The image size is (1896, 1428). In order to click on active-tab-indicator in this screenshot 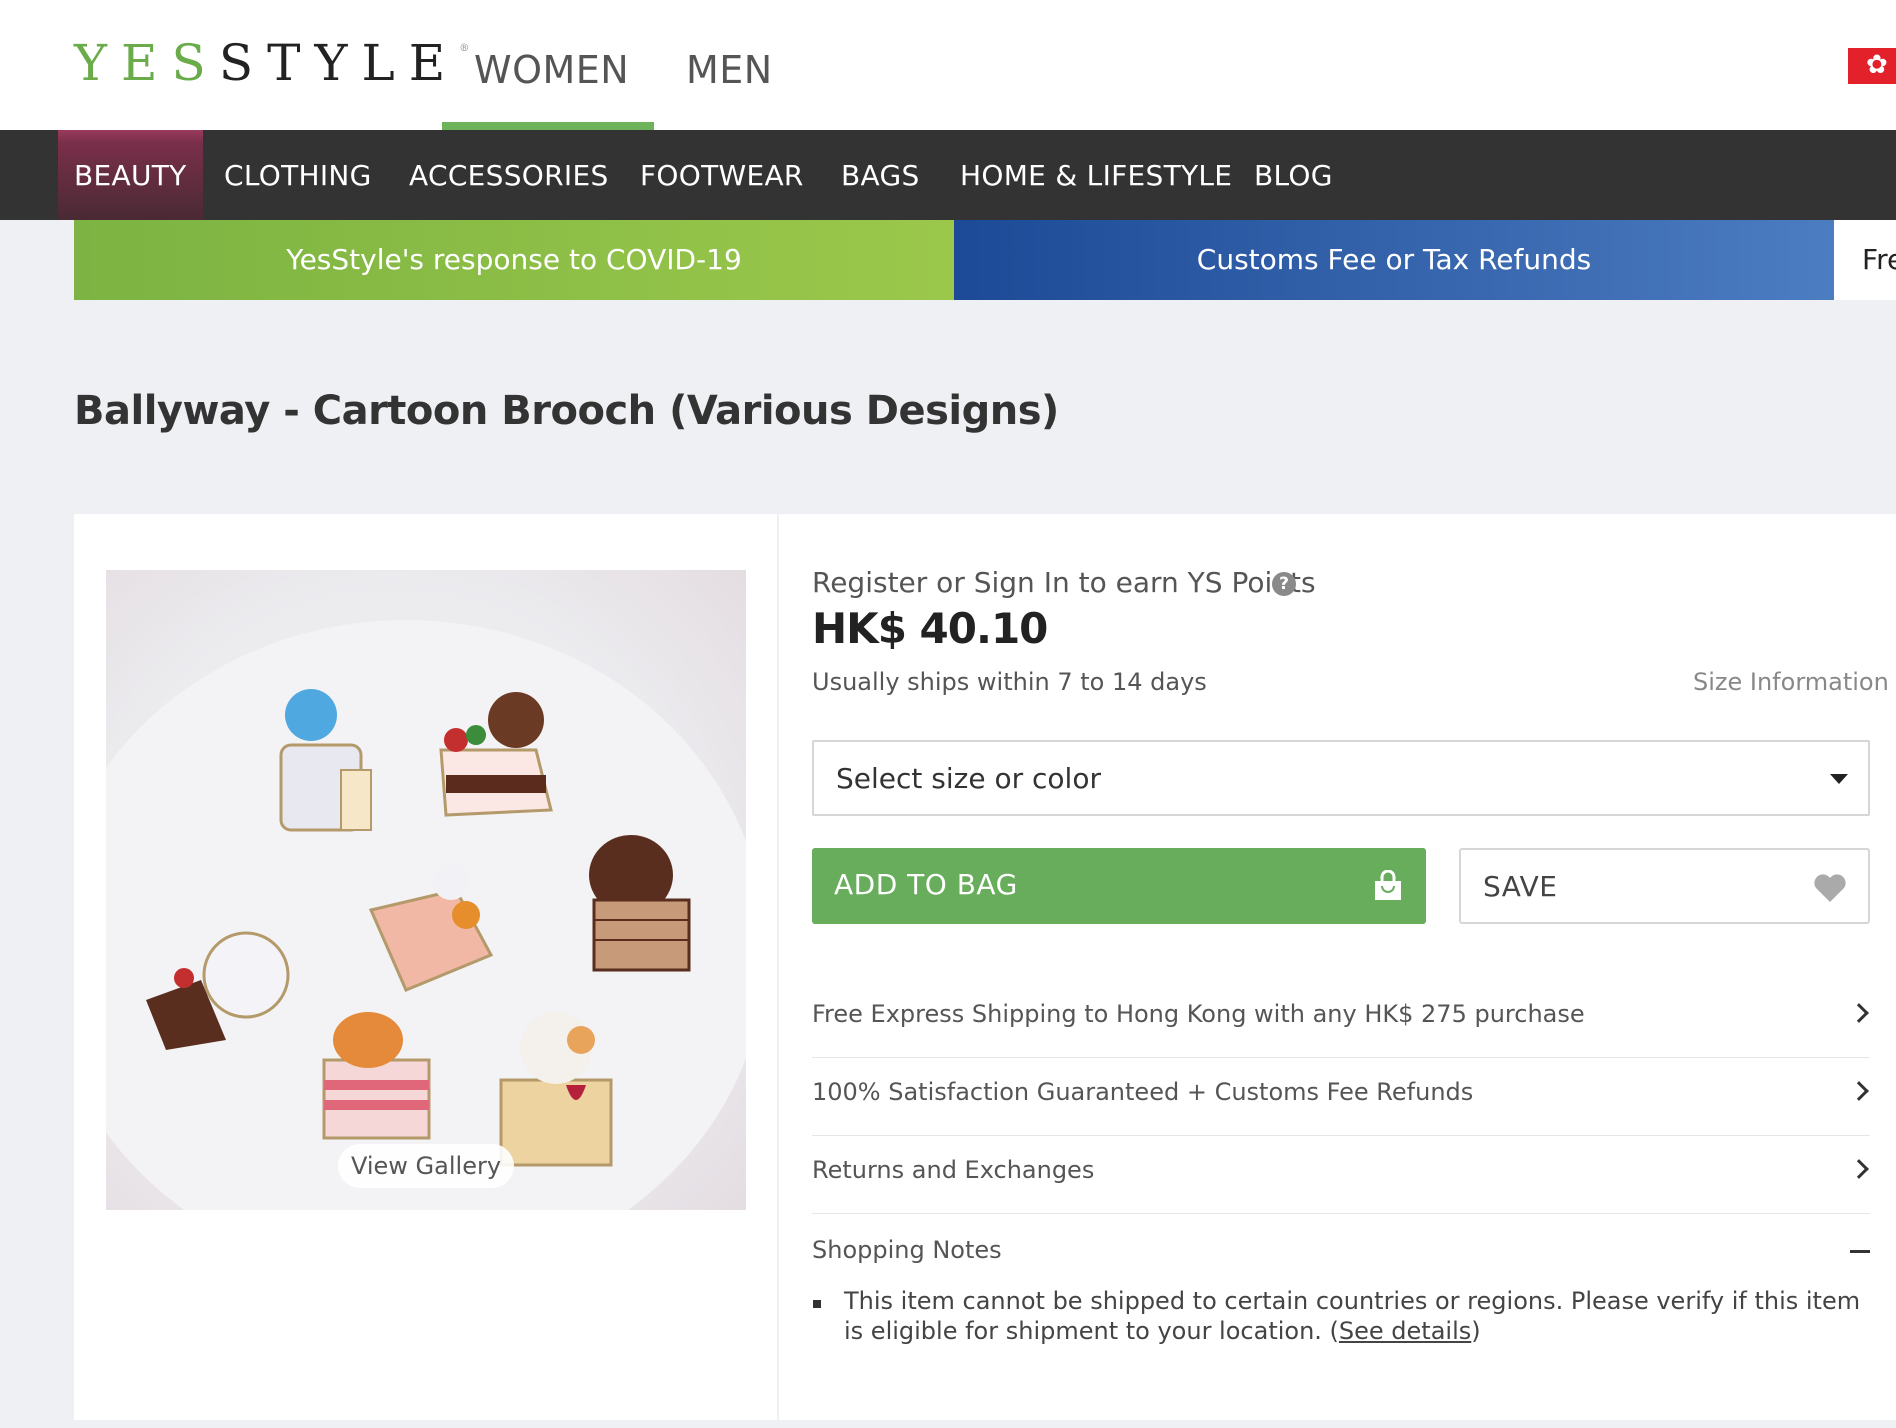, I will do `click(548, 126)`.